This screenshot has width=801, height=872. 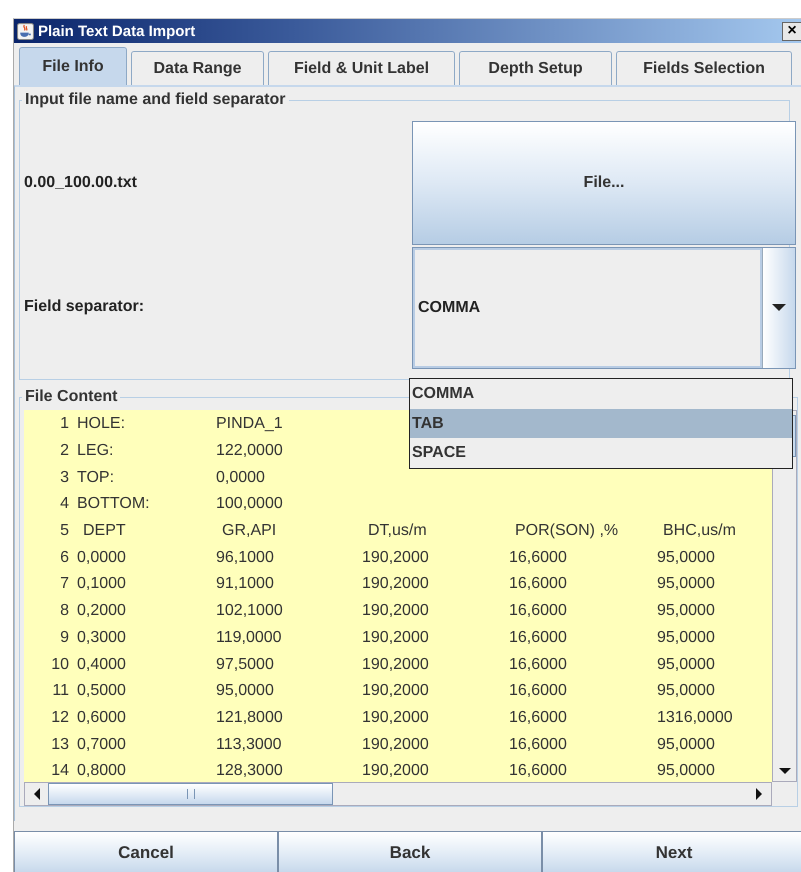 I want to click on text-cell-text: 91,1000, so click(x=245, y=584).